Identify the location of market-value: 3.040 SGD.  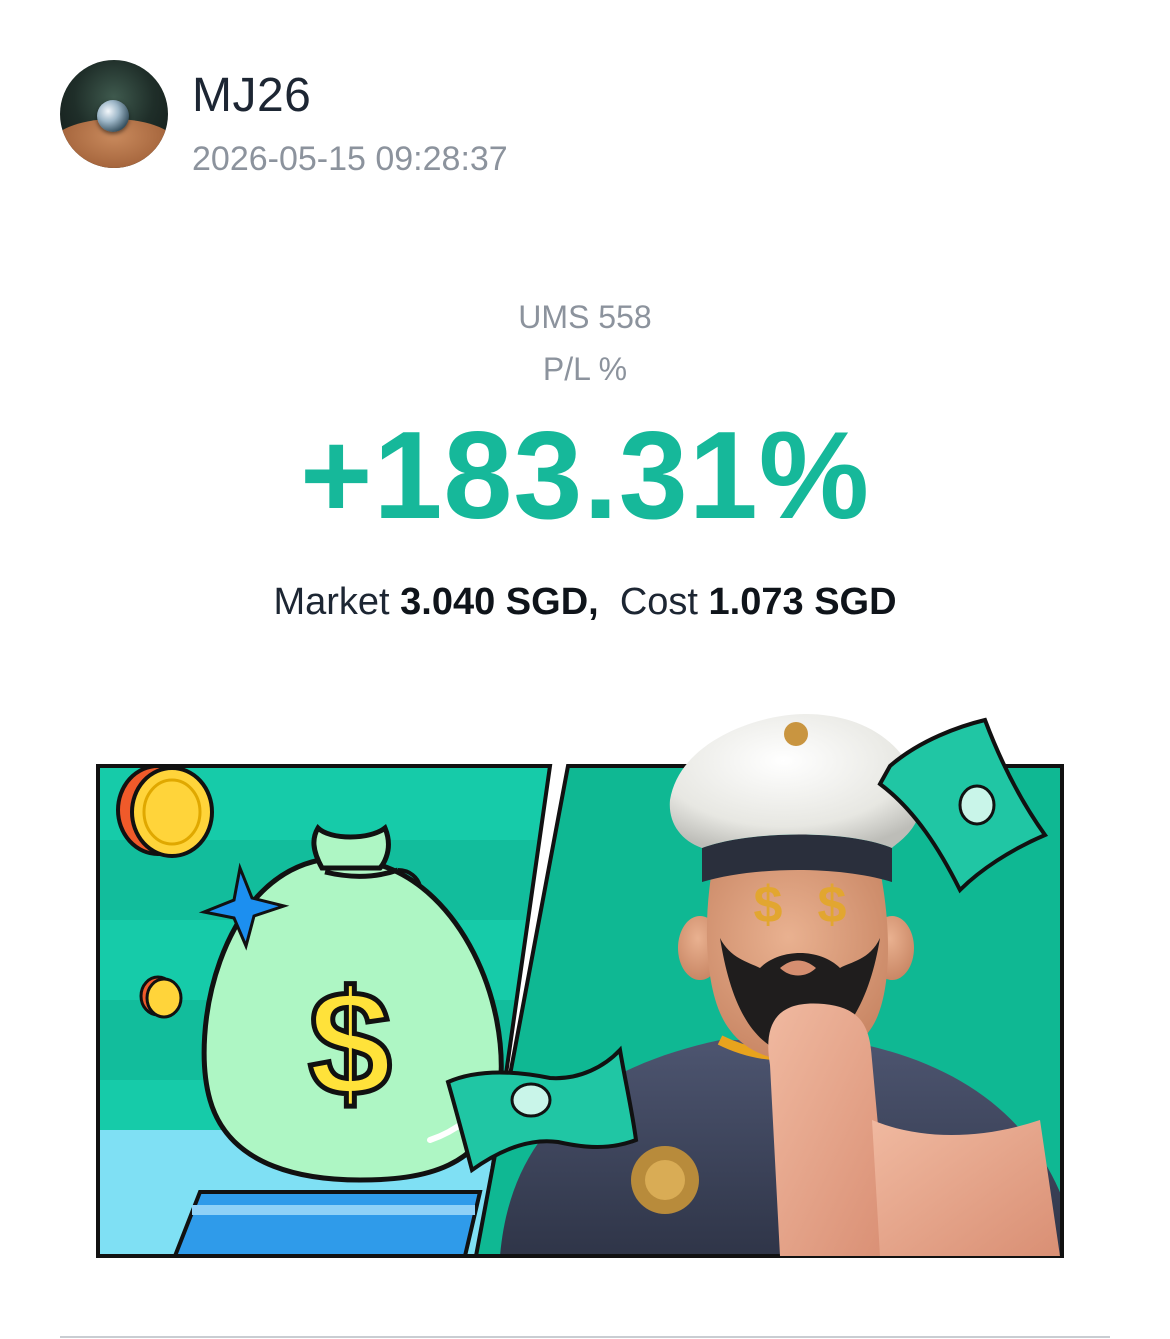
(494, 602).